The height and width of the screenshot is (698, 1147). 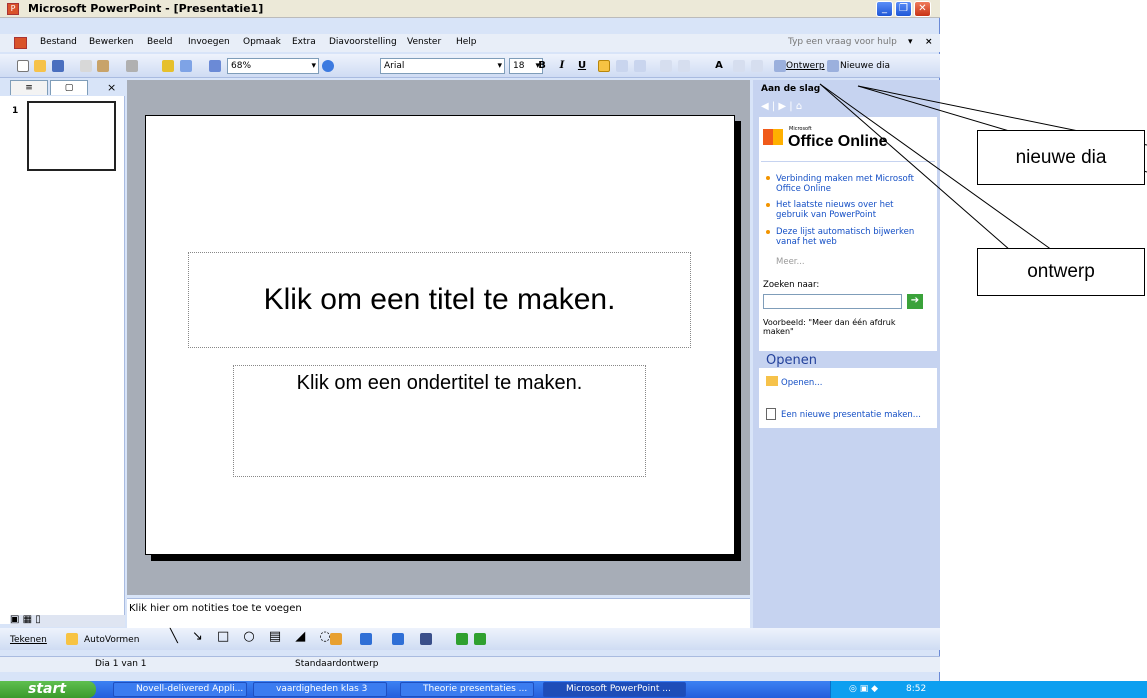 I want to click on callout-nieuwe-dia-text: nieuwe dia, so click(x=1061, y=157).